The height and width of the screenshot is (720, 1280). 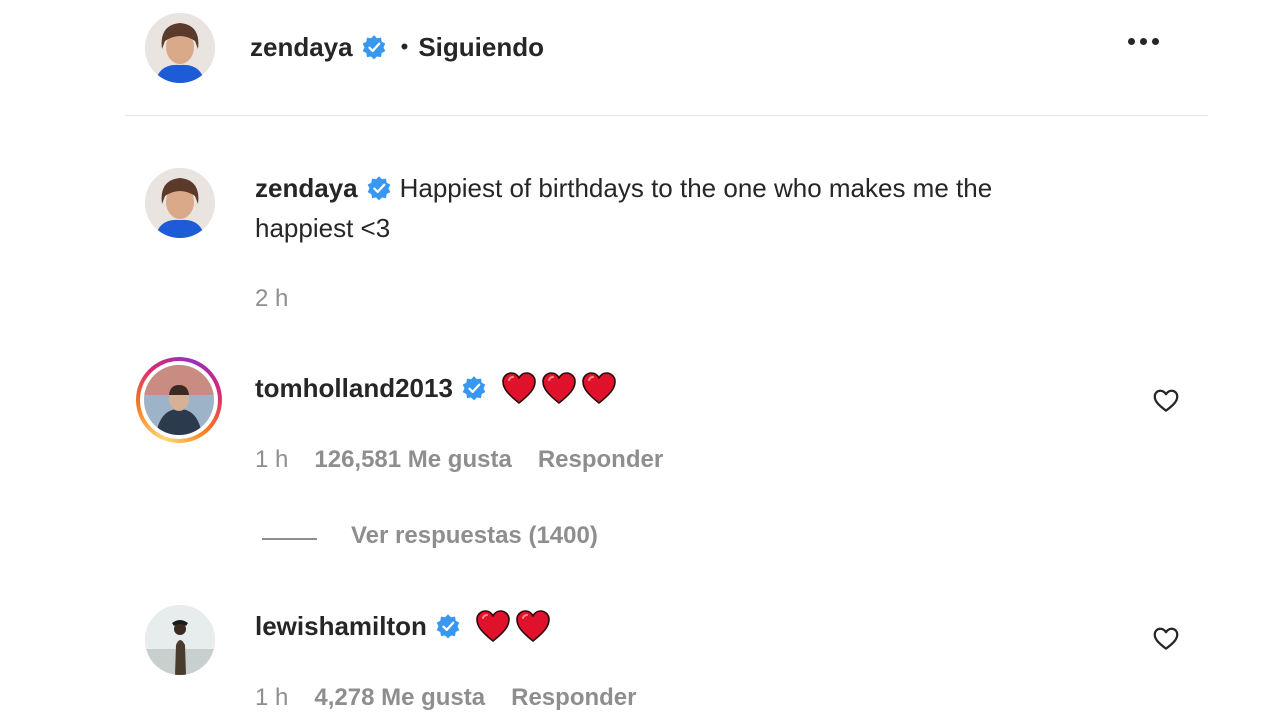 I want to click on header-user-line: zendaya • Siguiendo, so click(x=397, y=47).